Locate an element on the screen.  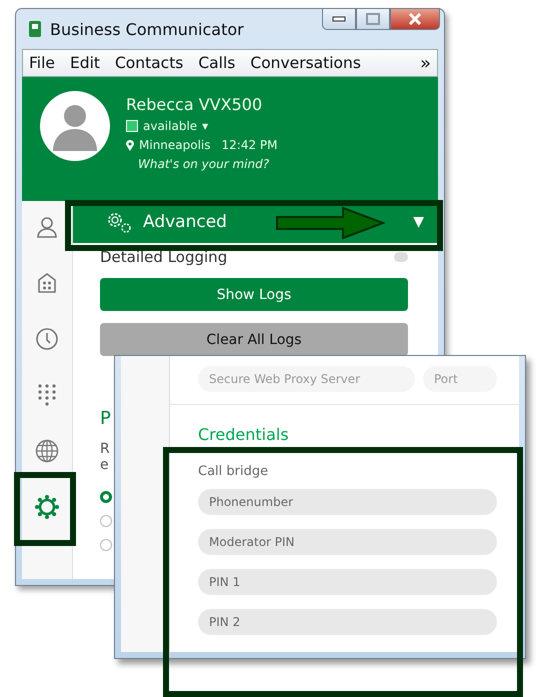
proxy-server-field: Secure Web Proxy Server is located at coordinates (306, 379).